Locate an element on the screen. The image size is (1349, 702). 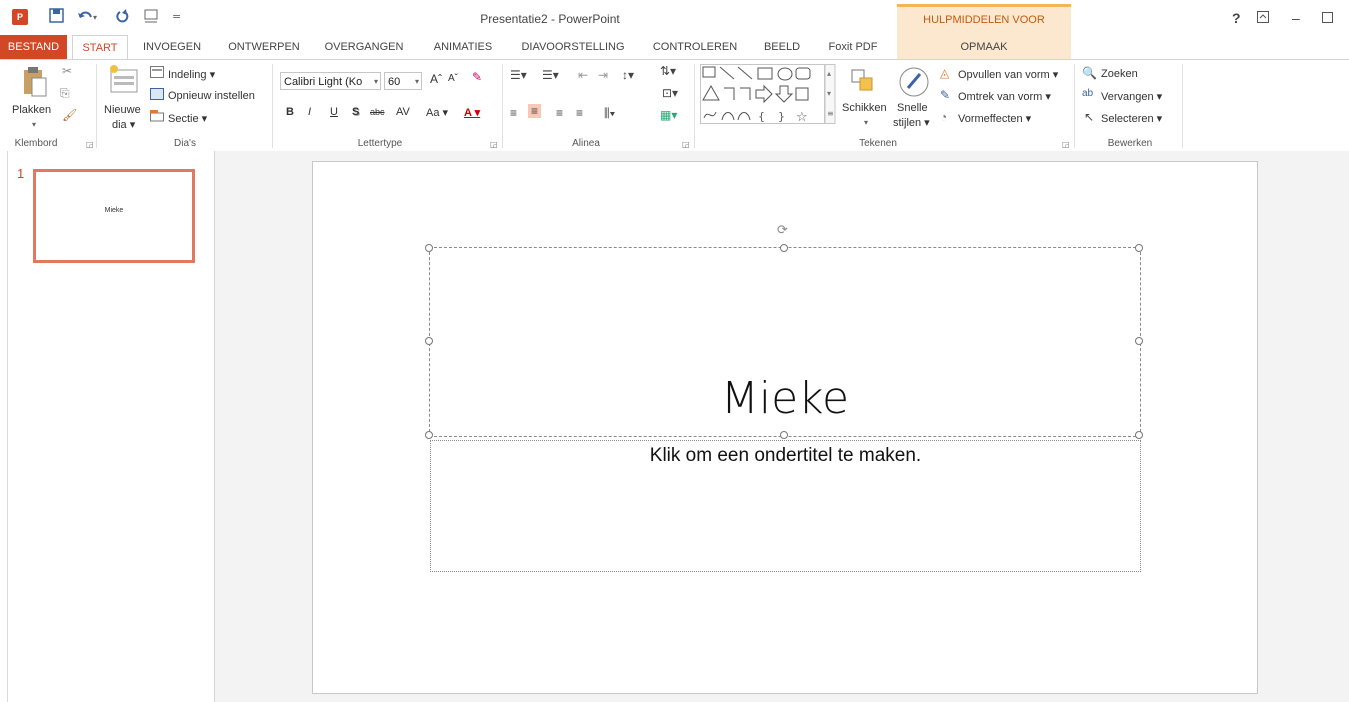
maximize-icon is located at coordinates (1327, 18).